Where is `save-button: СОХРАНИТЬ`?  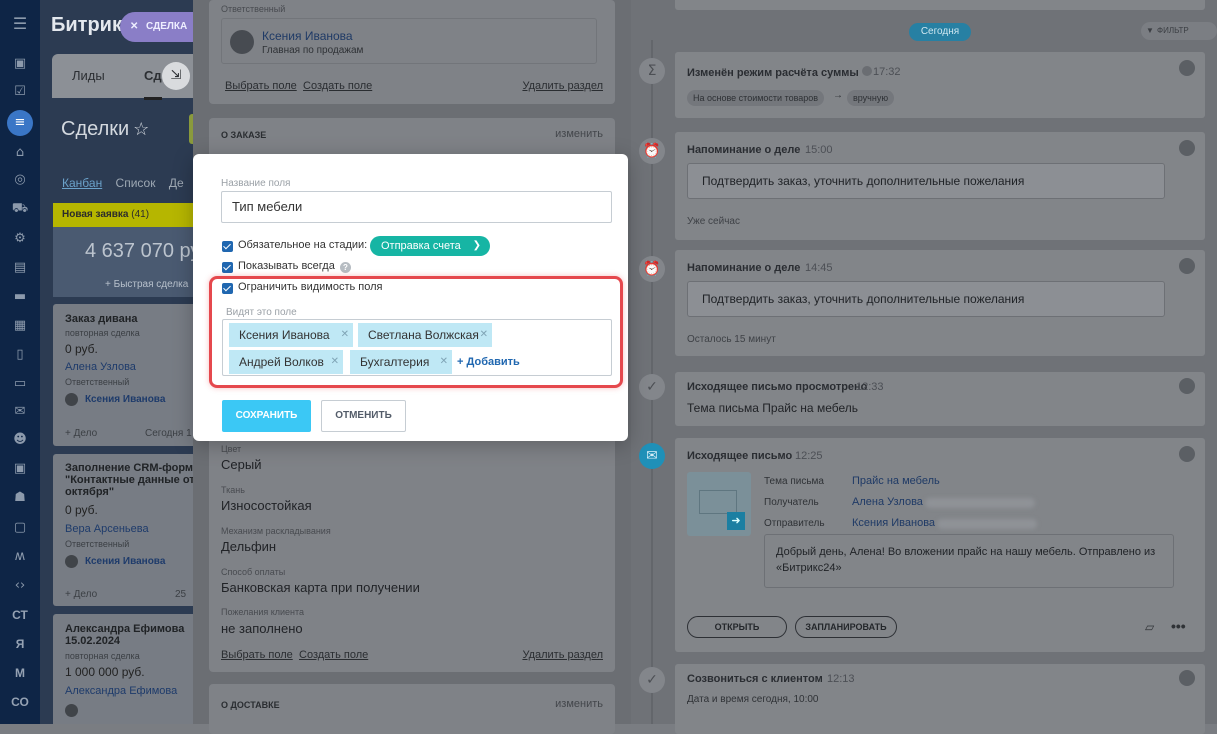 save-button: СОХРАНИТЬ is located at coordinates (266, 416).